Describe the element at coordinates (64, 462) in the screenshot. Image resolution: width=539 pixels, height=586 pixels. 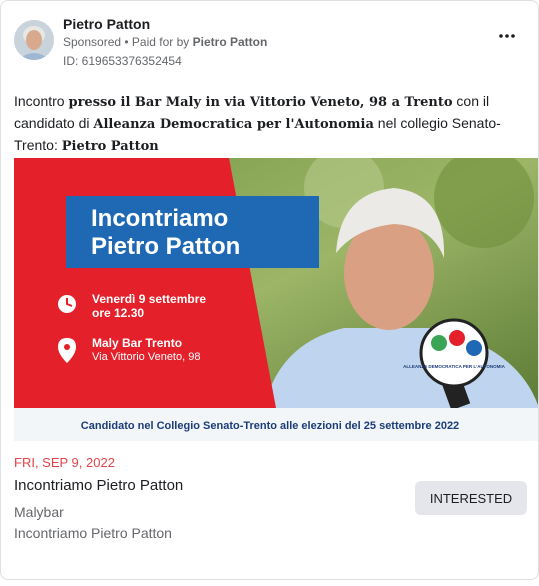
I see `event-date: FRI, SEP 9, 2022` at that location.